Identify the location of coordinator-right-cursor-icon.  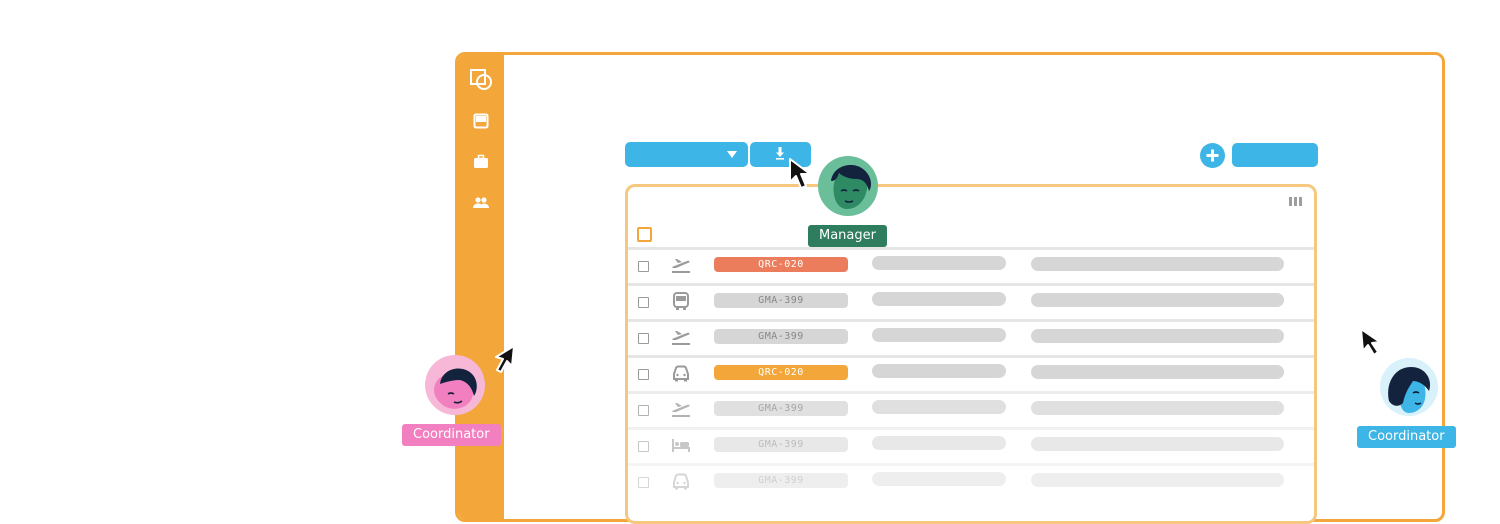
(1370, 342).